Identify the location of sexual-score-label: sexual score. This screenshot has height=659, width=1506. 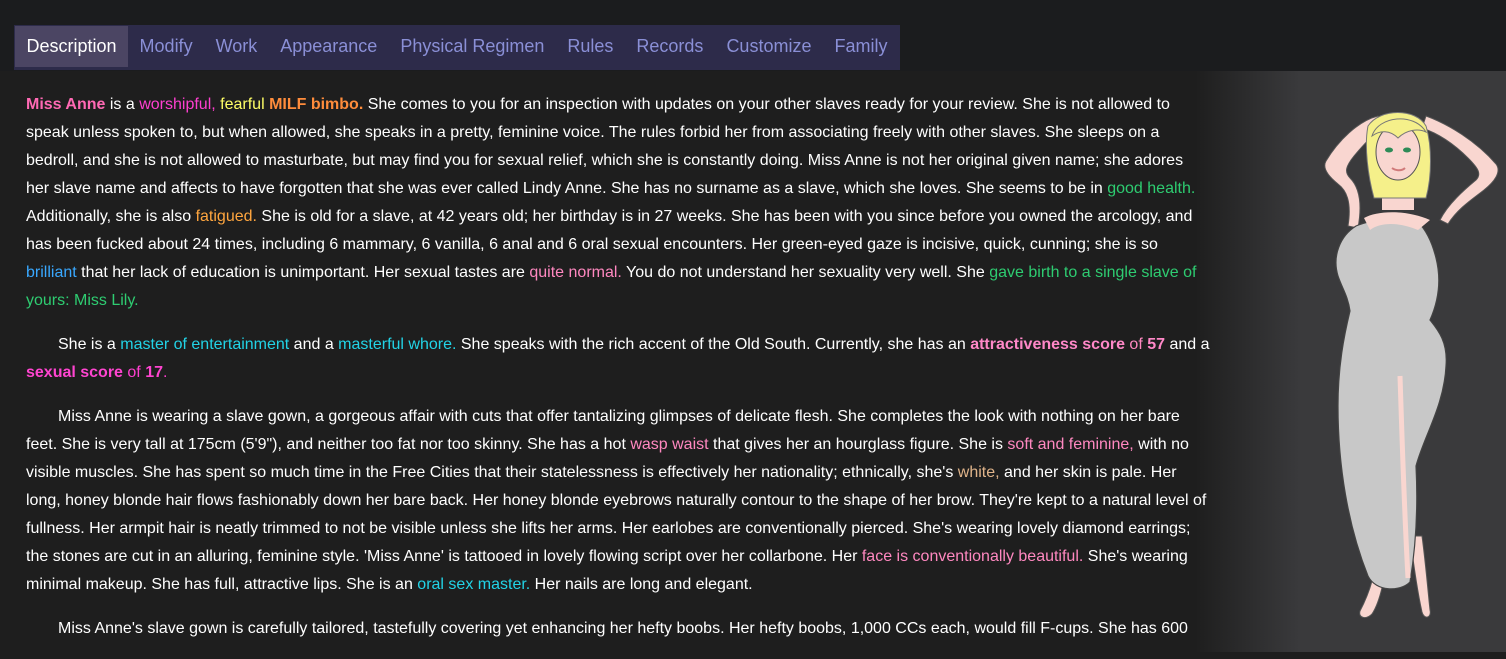
(74, 372).